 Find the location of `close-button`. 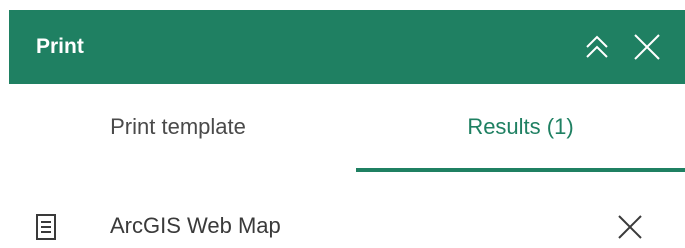

close-button is located at coordinates (647, 47).